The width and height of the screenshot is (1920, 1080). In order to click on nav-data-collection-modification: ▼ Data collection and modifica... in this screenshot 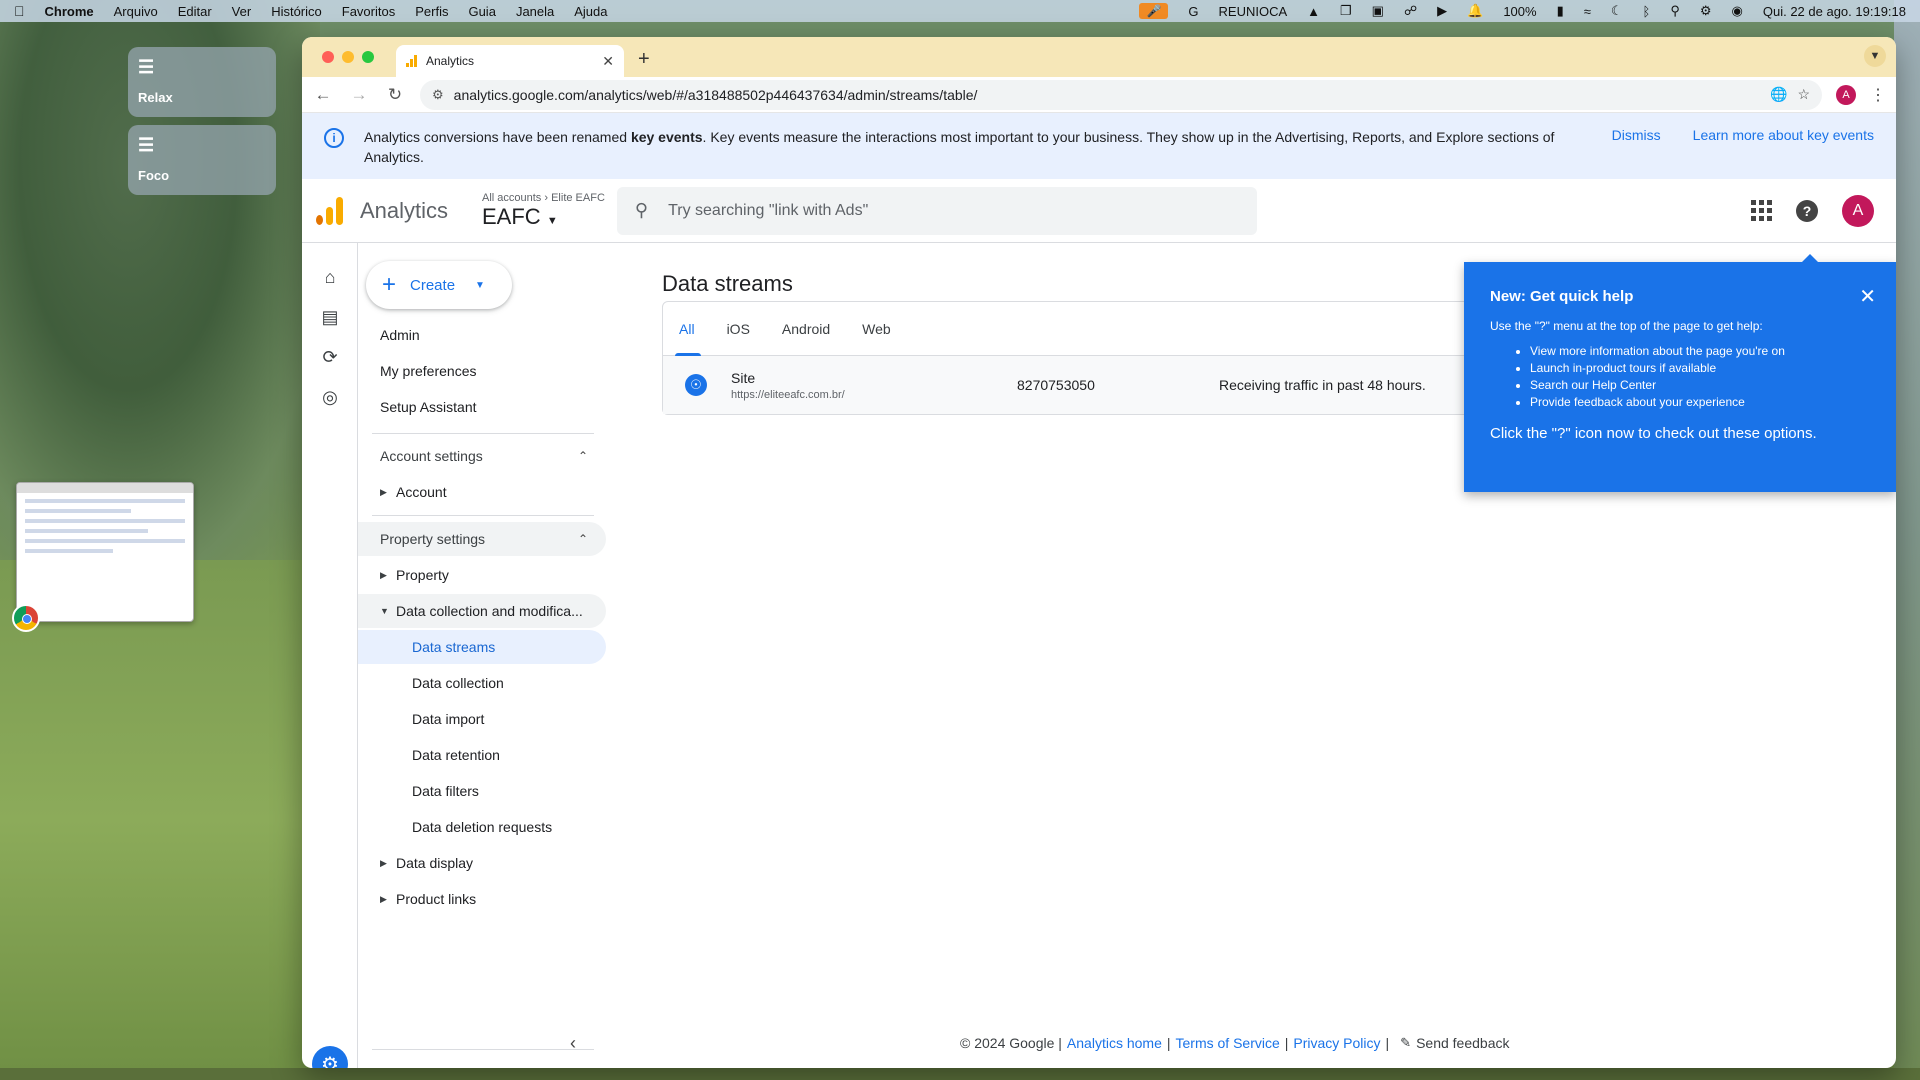, I will do `click(482, 611)`.